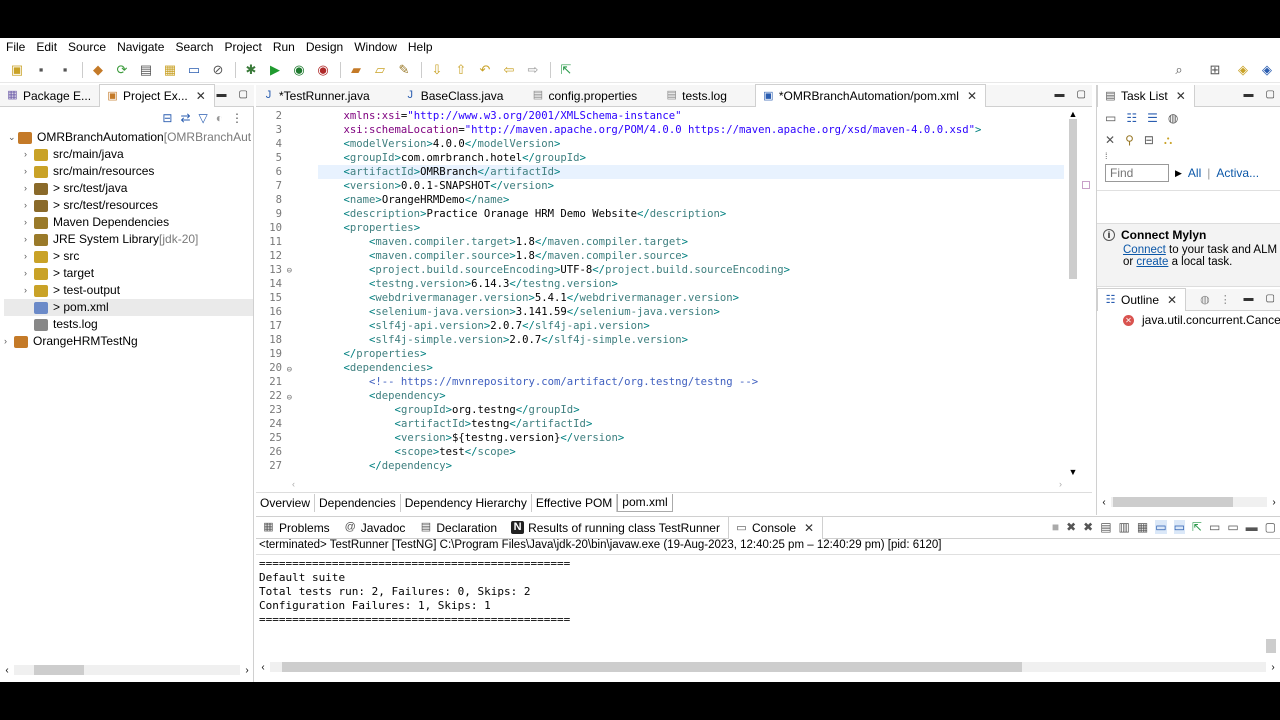 The width and height of the screenshot is (1280, 720). What do you see at coordinates (461, 70) in the screenshot?
I see `prev-annotation-icon: ⇧` at bounding box center [461, 70].